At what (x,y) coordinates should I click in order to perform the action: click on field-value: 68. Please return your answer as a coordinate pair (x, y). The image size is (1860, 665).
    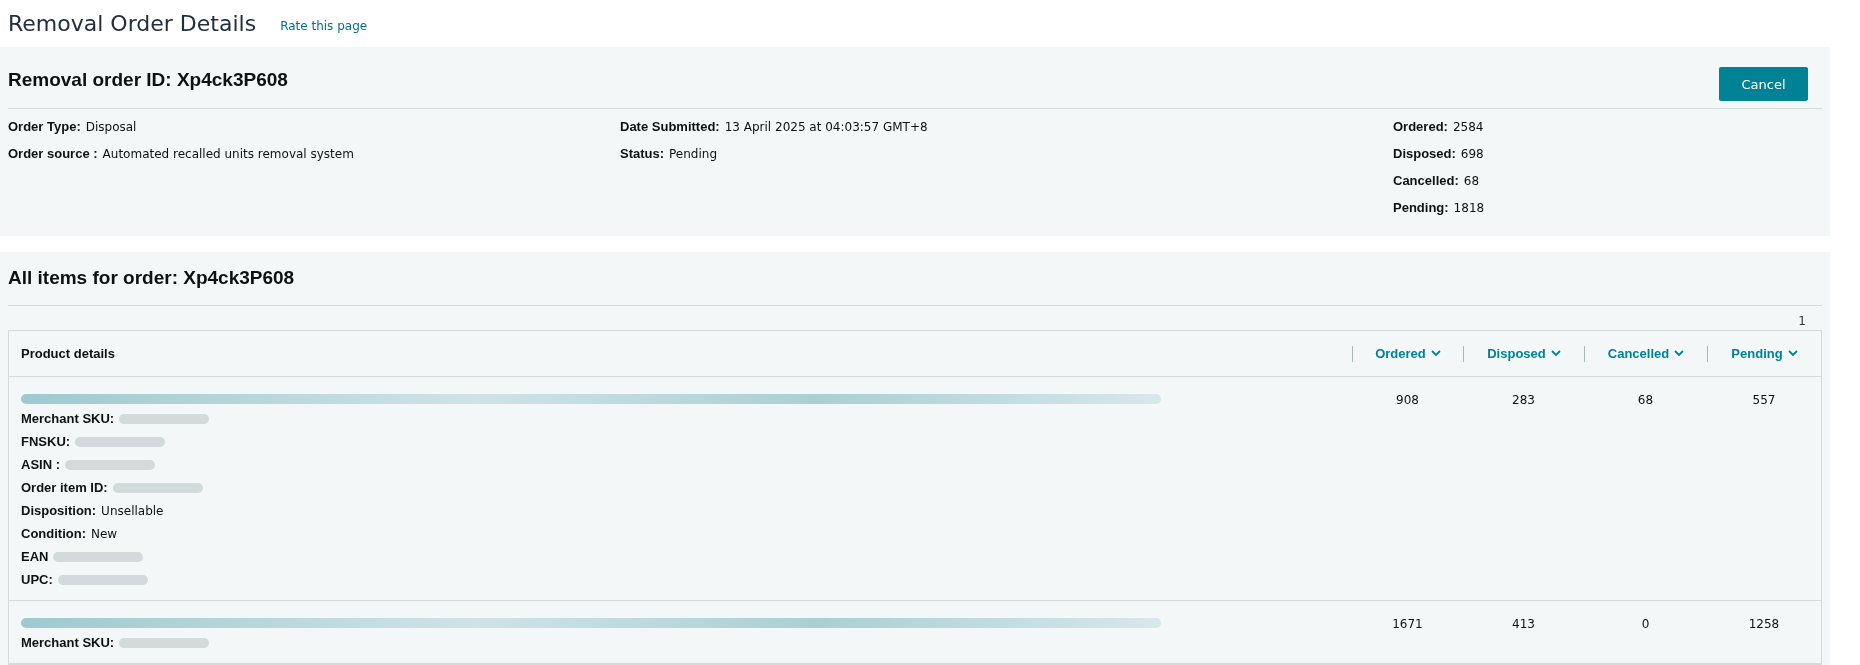
    Looking at the image, I should click on (1471, 181).